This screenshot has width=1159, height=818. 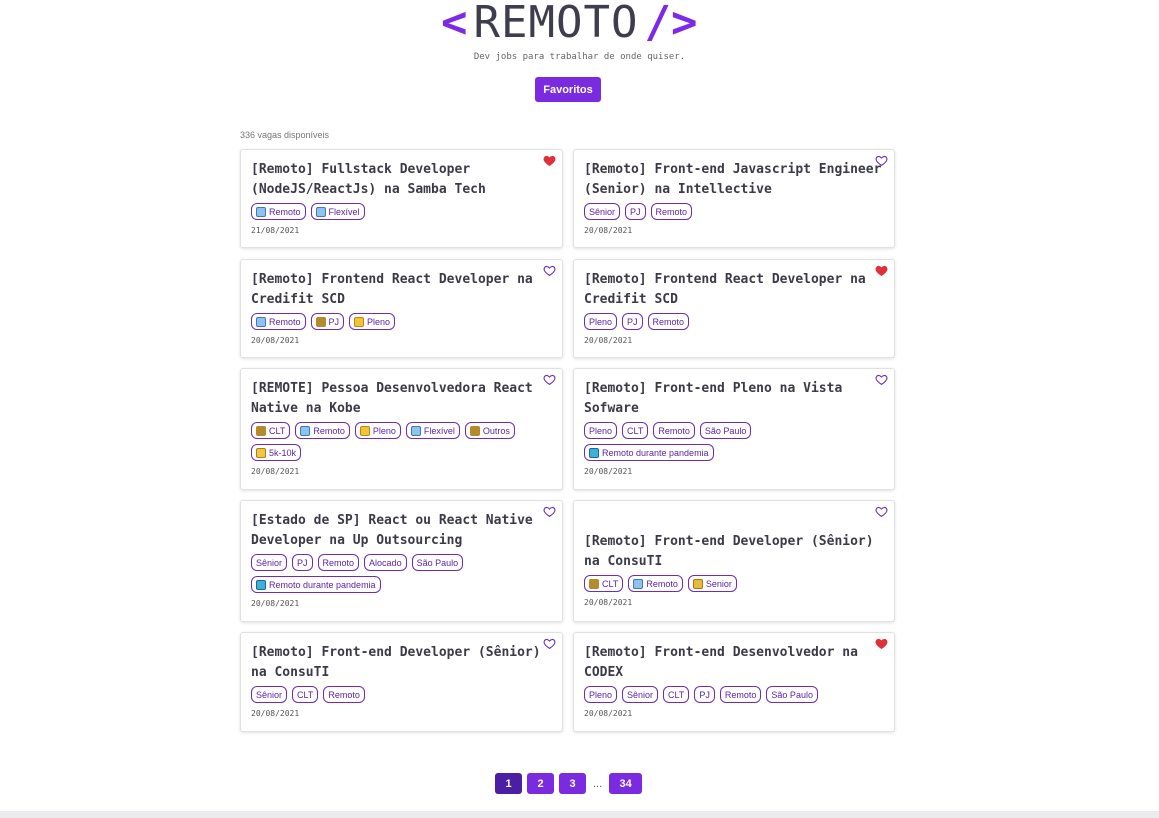 What do you see at coordinates (261, 584) in the screenshot?
I see `pill-icon` at bounding box center [261, 584].